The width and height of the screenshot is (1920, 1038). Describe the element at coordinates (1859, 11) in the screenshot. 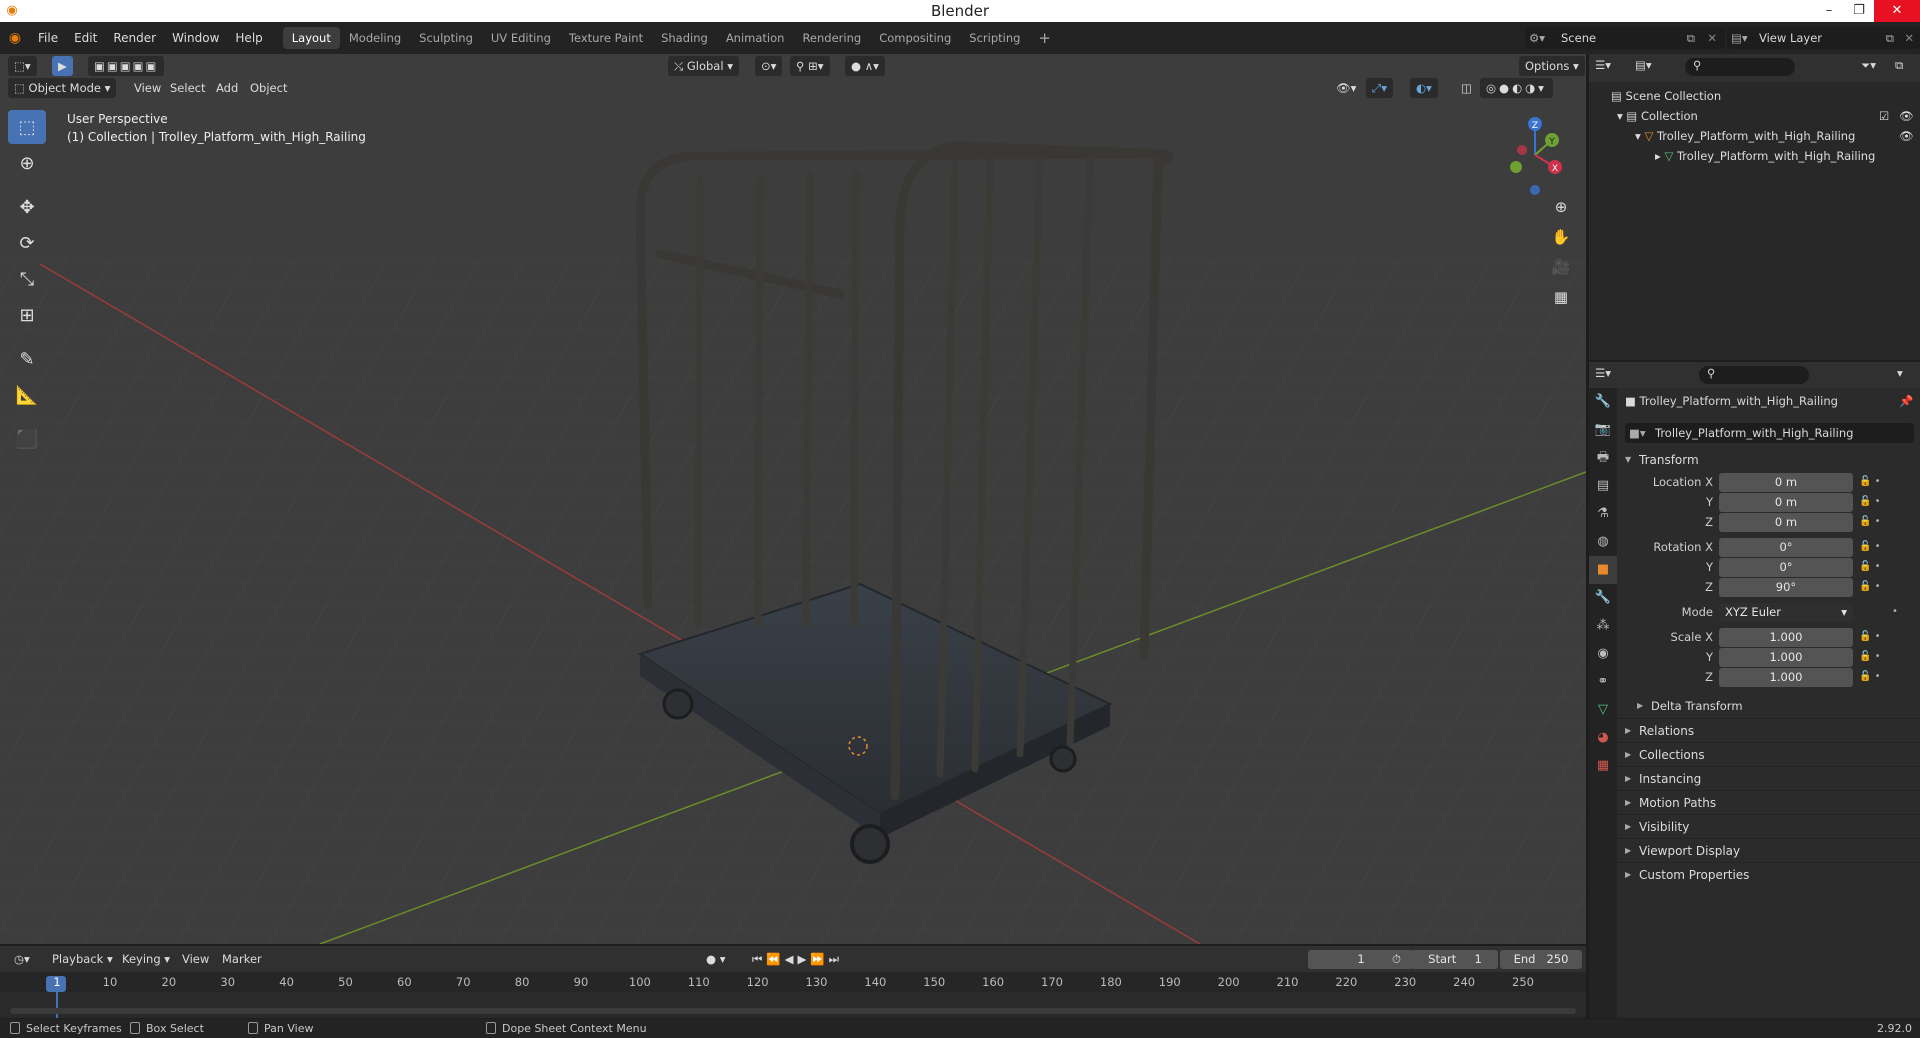

I see `restore-button: ❐` at that location.